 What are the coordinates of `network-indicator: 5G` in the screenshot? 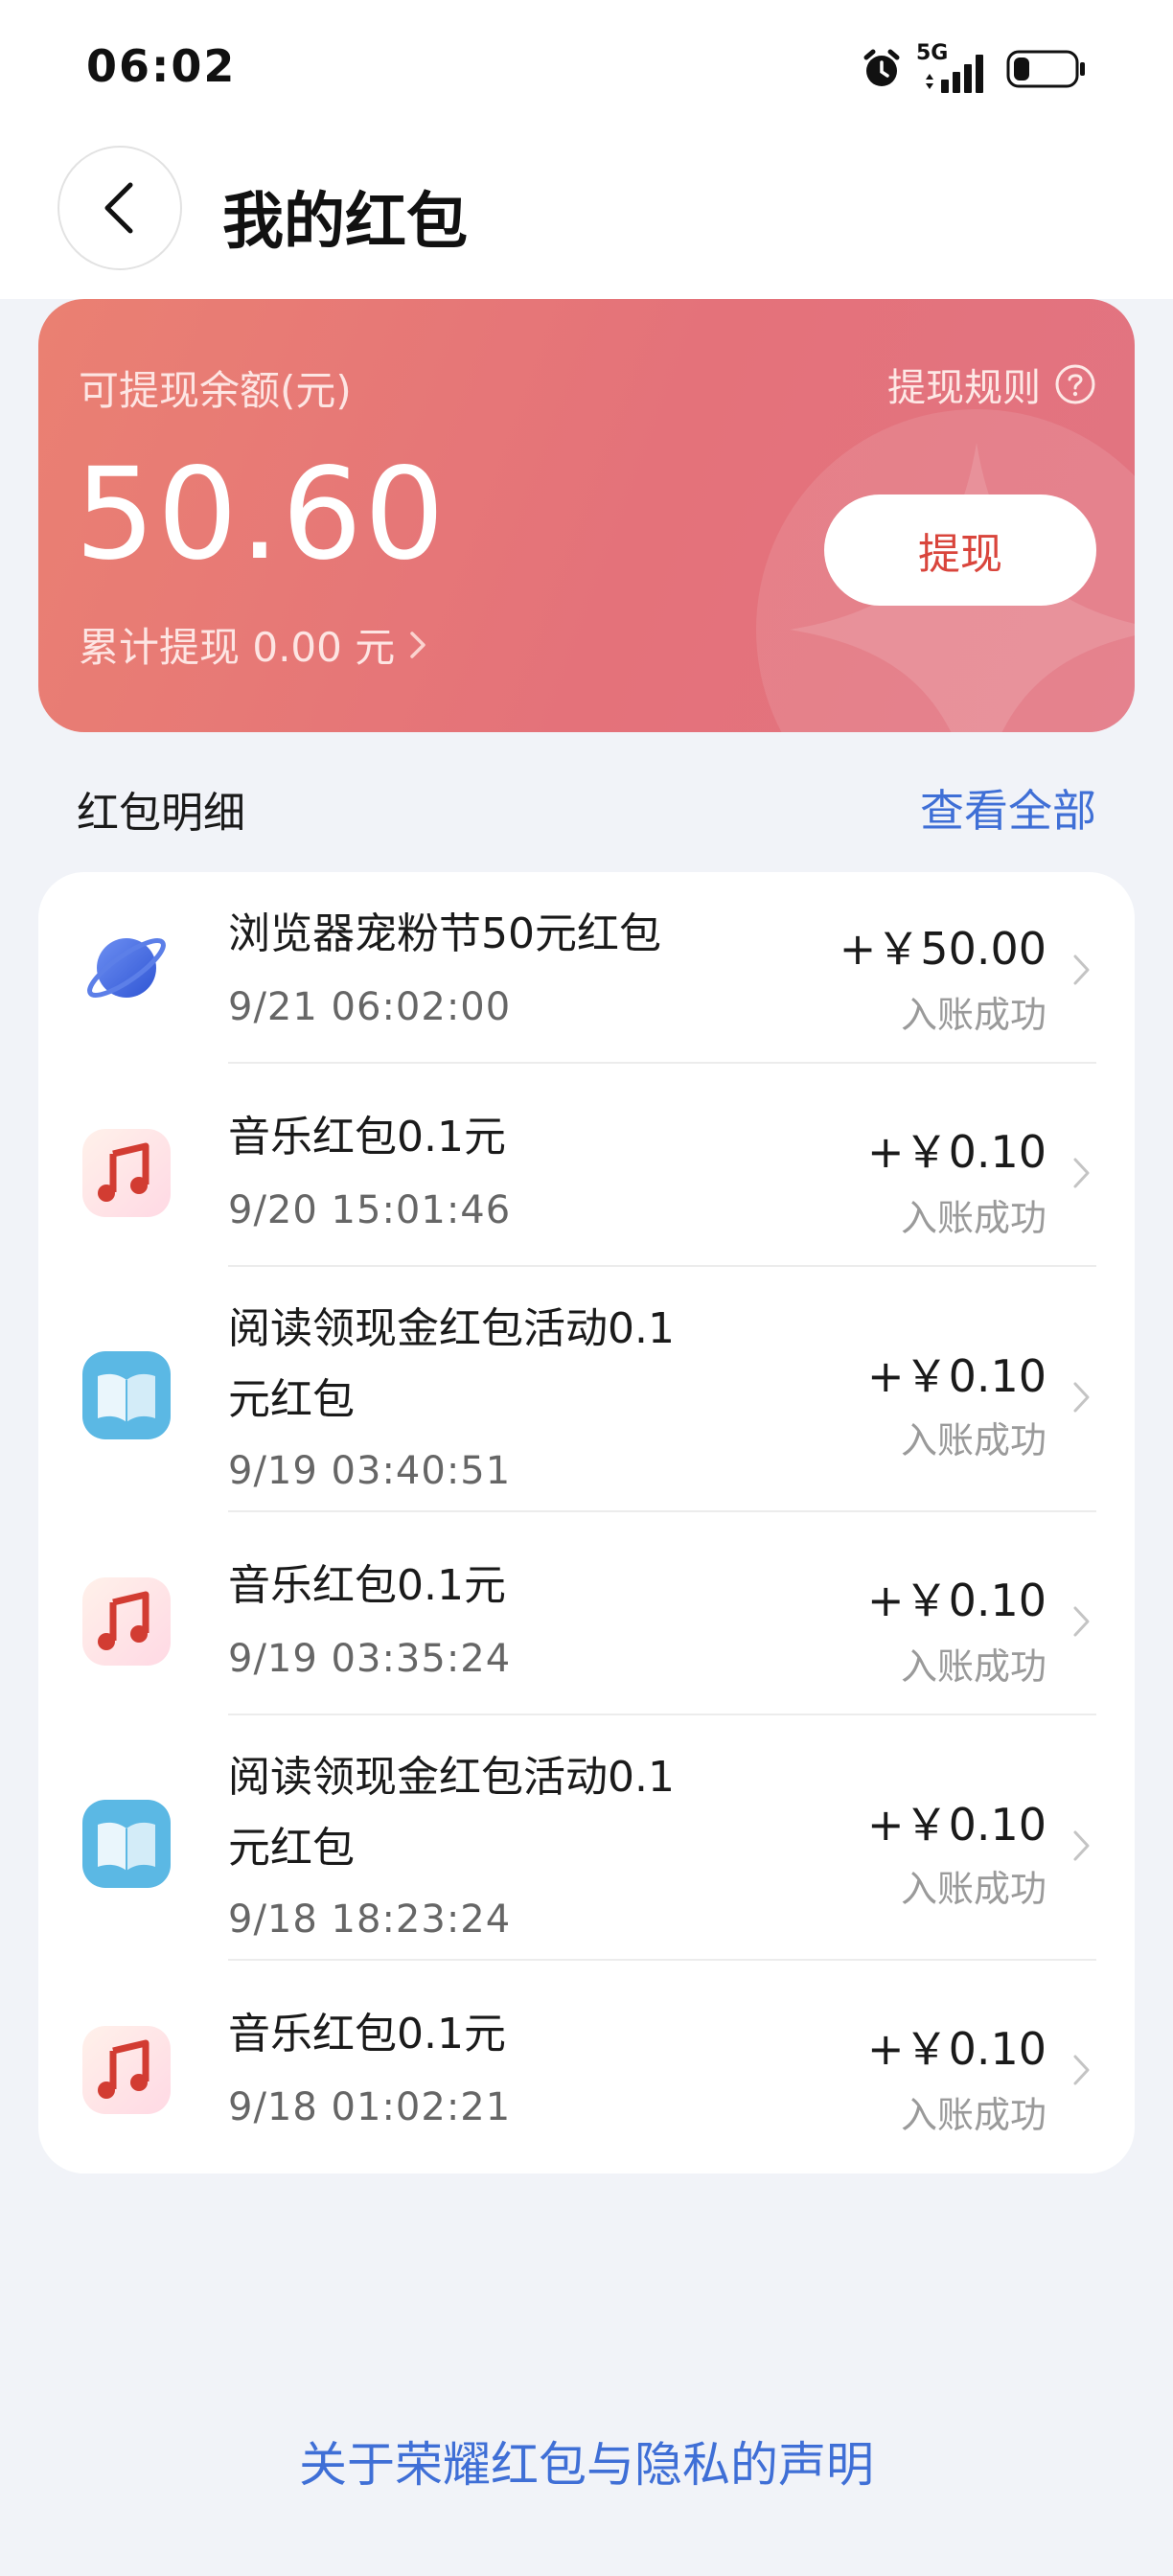 It's located at (954, 67).